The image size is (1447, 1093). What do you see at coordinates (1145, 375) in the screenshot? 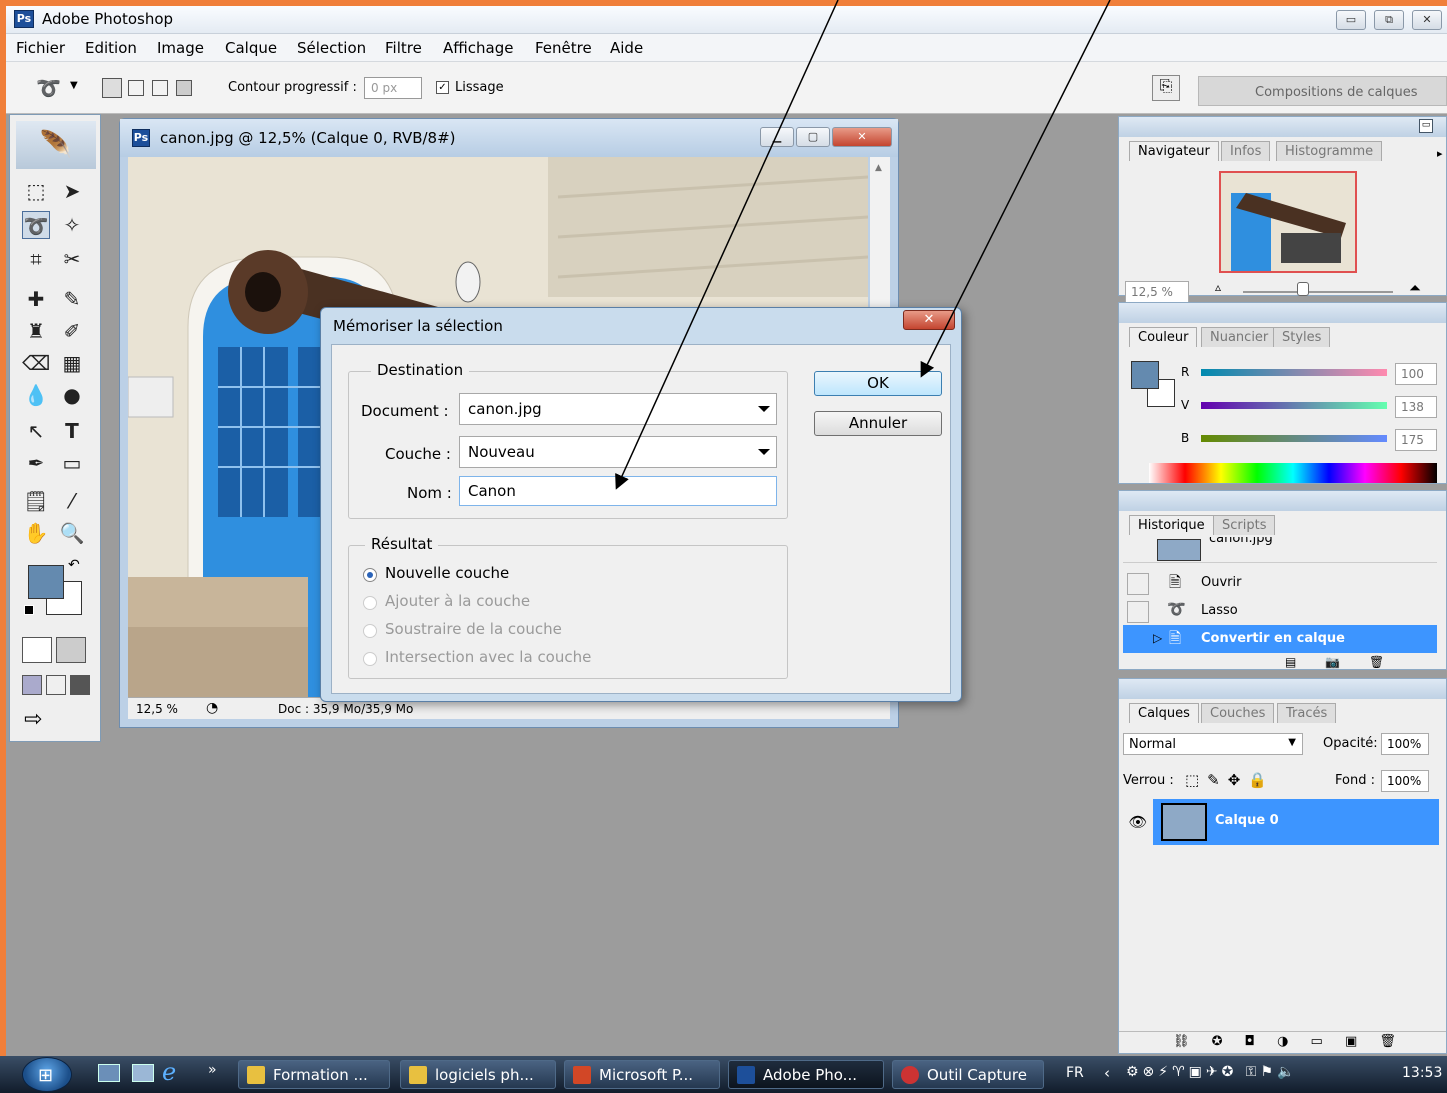
I see `color-foreground-swatch` at bounding box center [1145, 375].